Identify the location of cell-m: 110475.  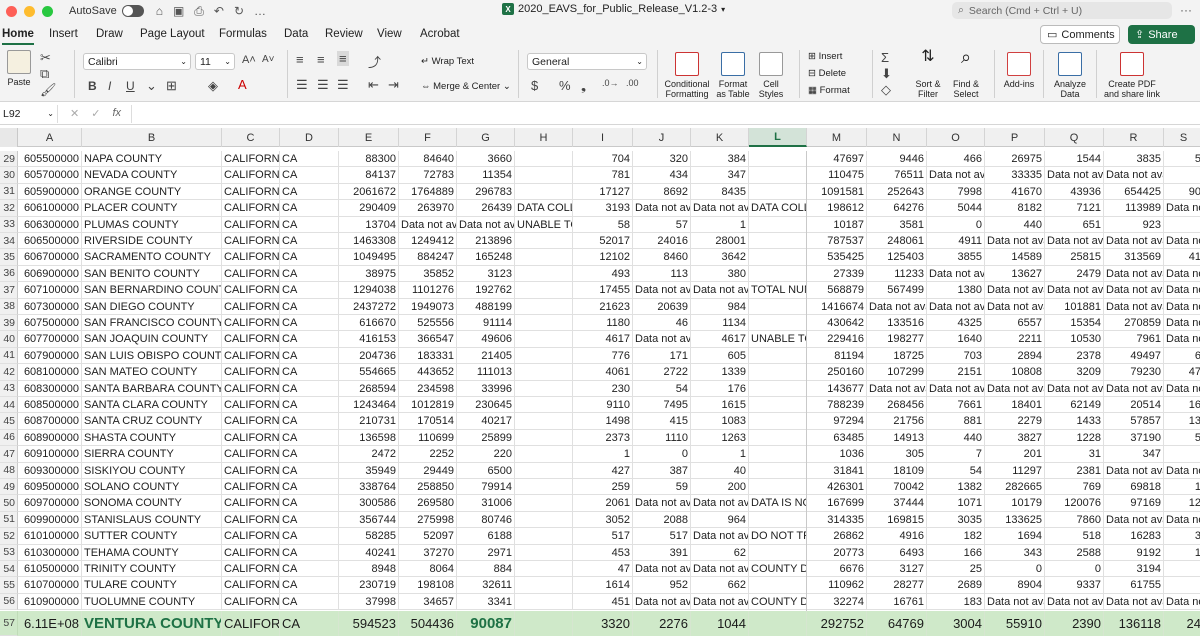
(837, 175).